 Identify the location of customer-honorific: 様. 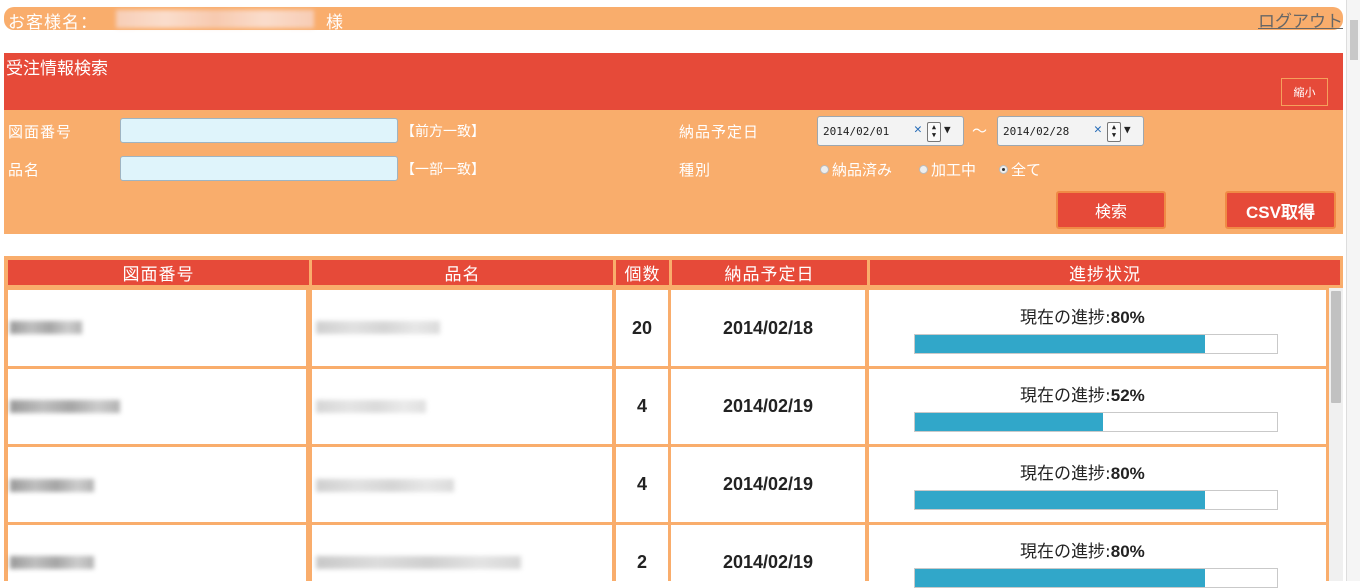
(334, 23).